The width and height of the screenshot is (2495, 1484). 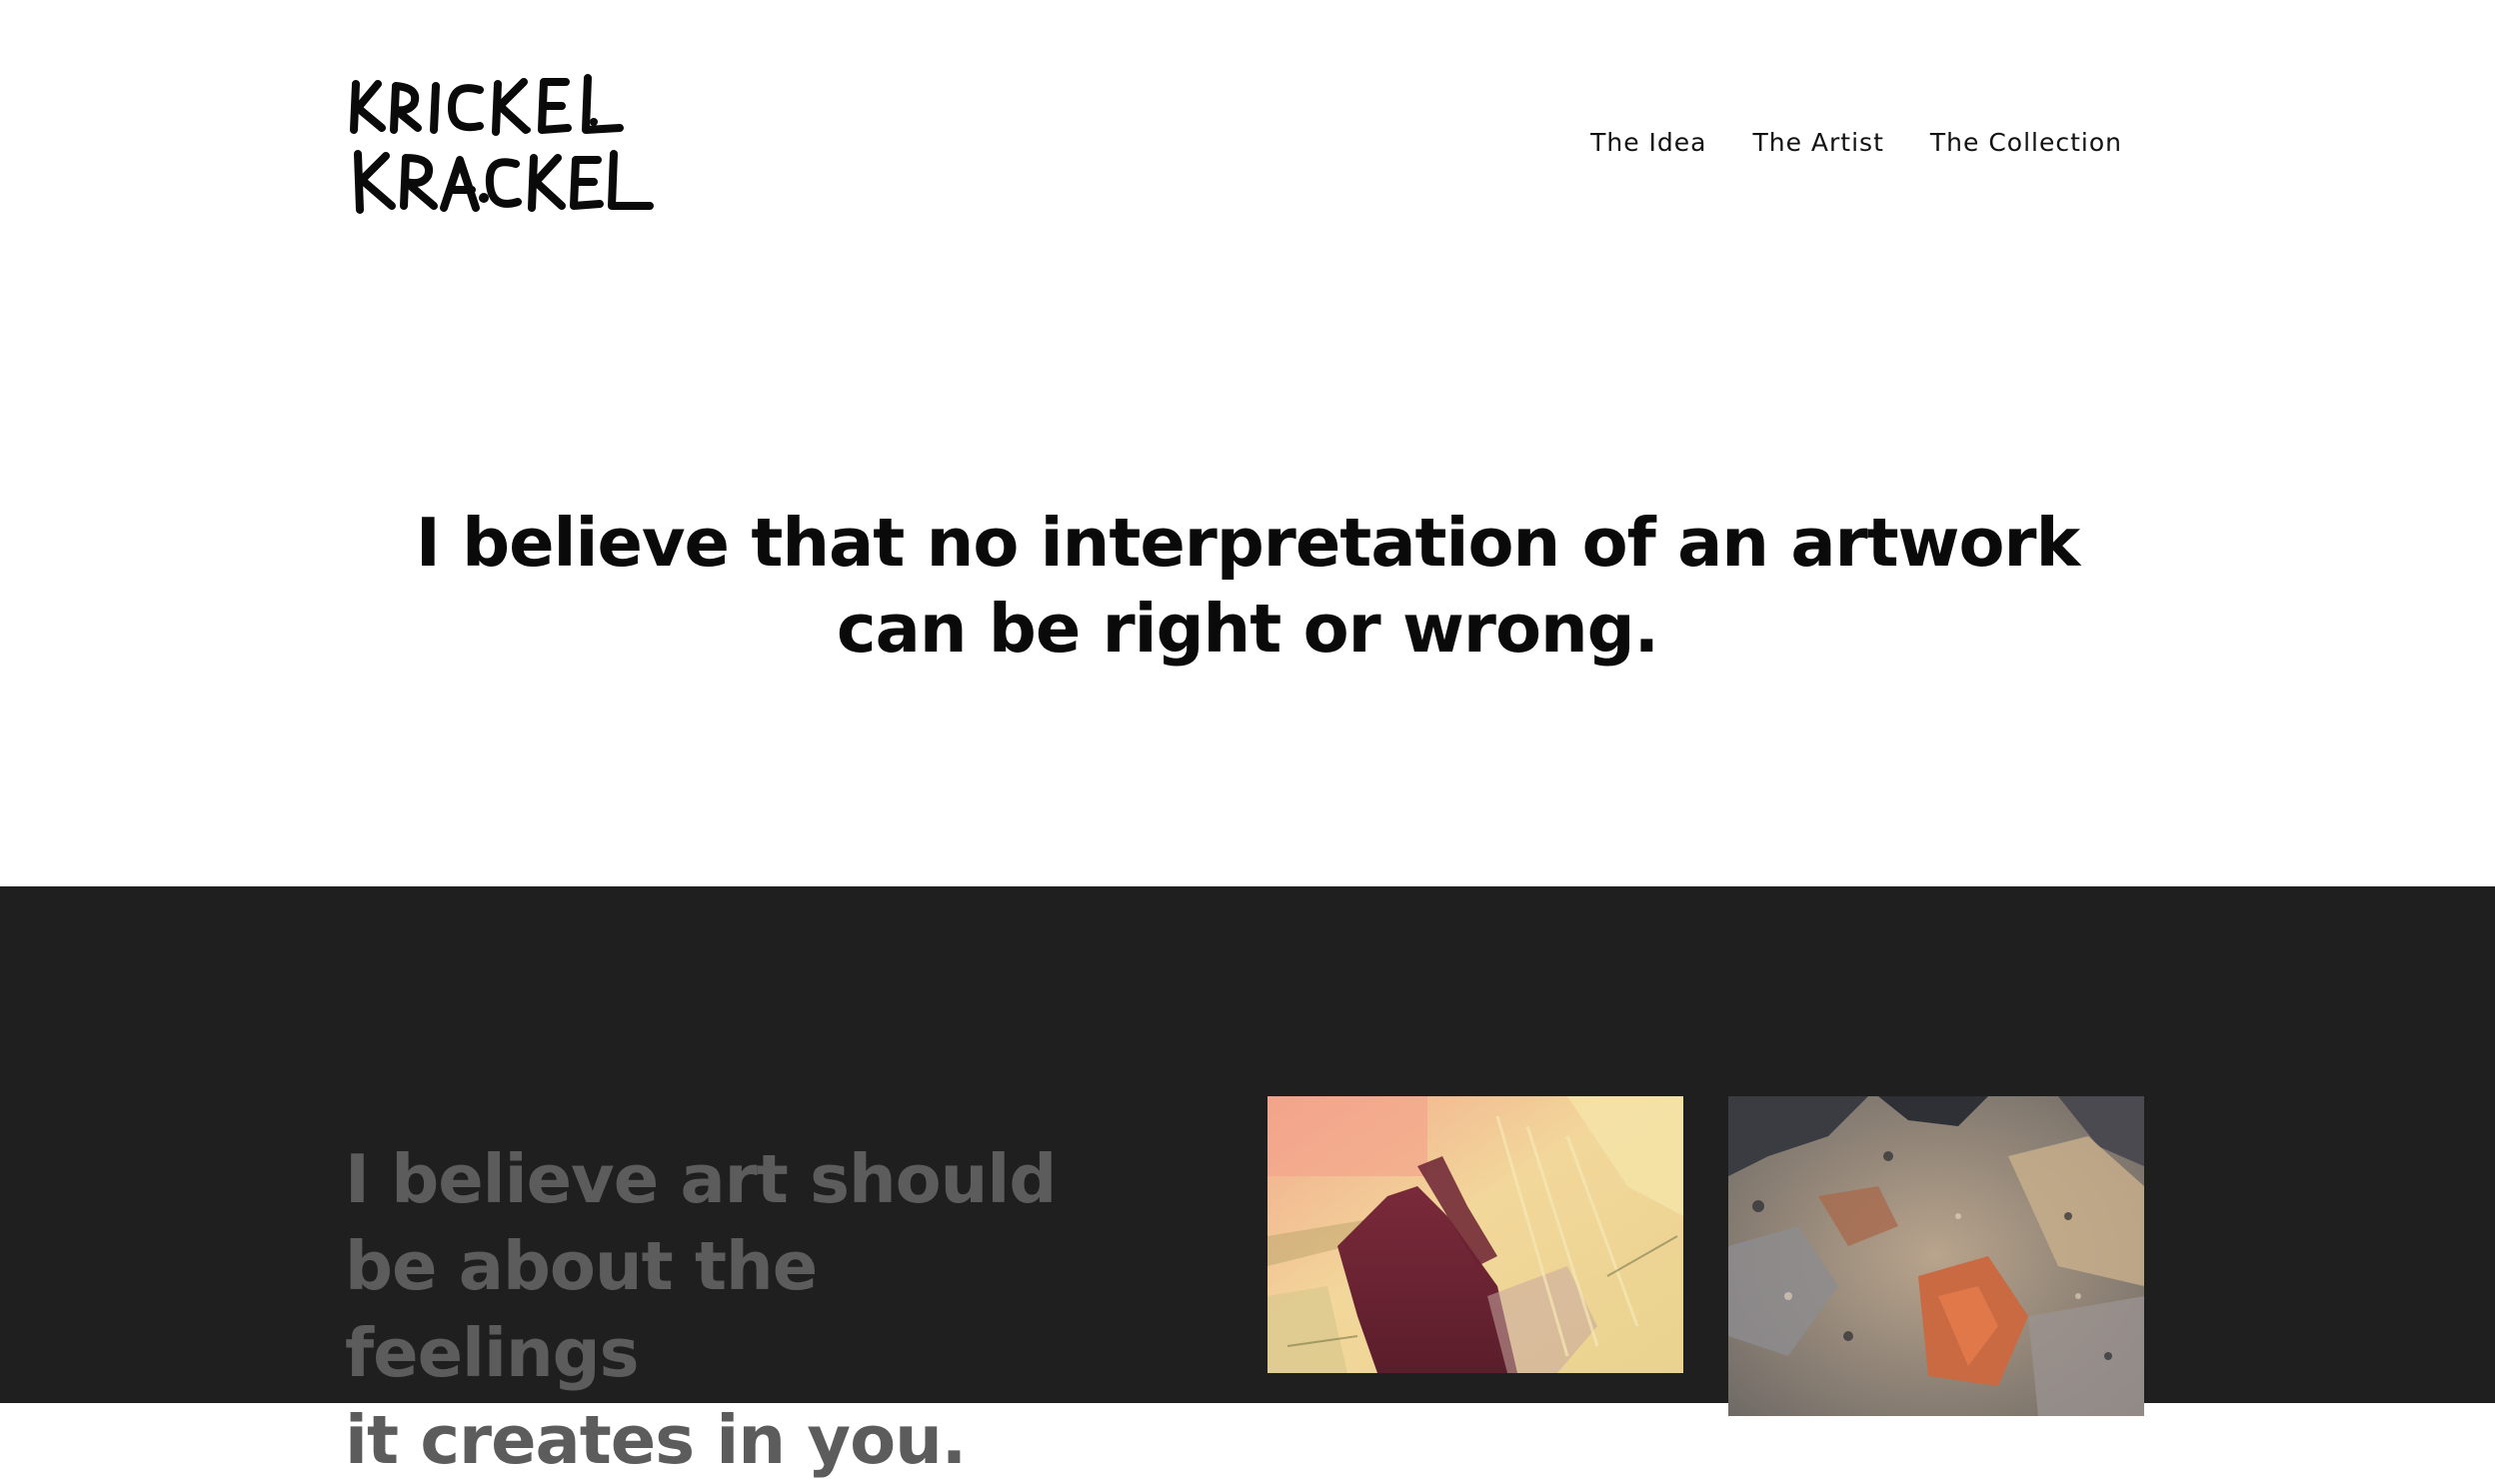 I want to click on feature-heading-line-1: I believe art should, so click(x=701, y=1179).